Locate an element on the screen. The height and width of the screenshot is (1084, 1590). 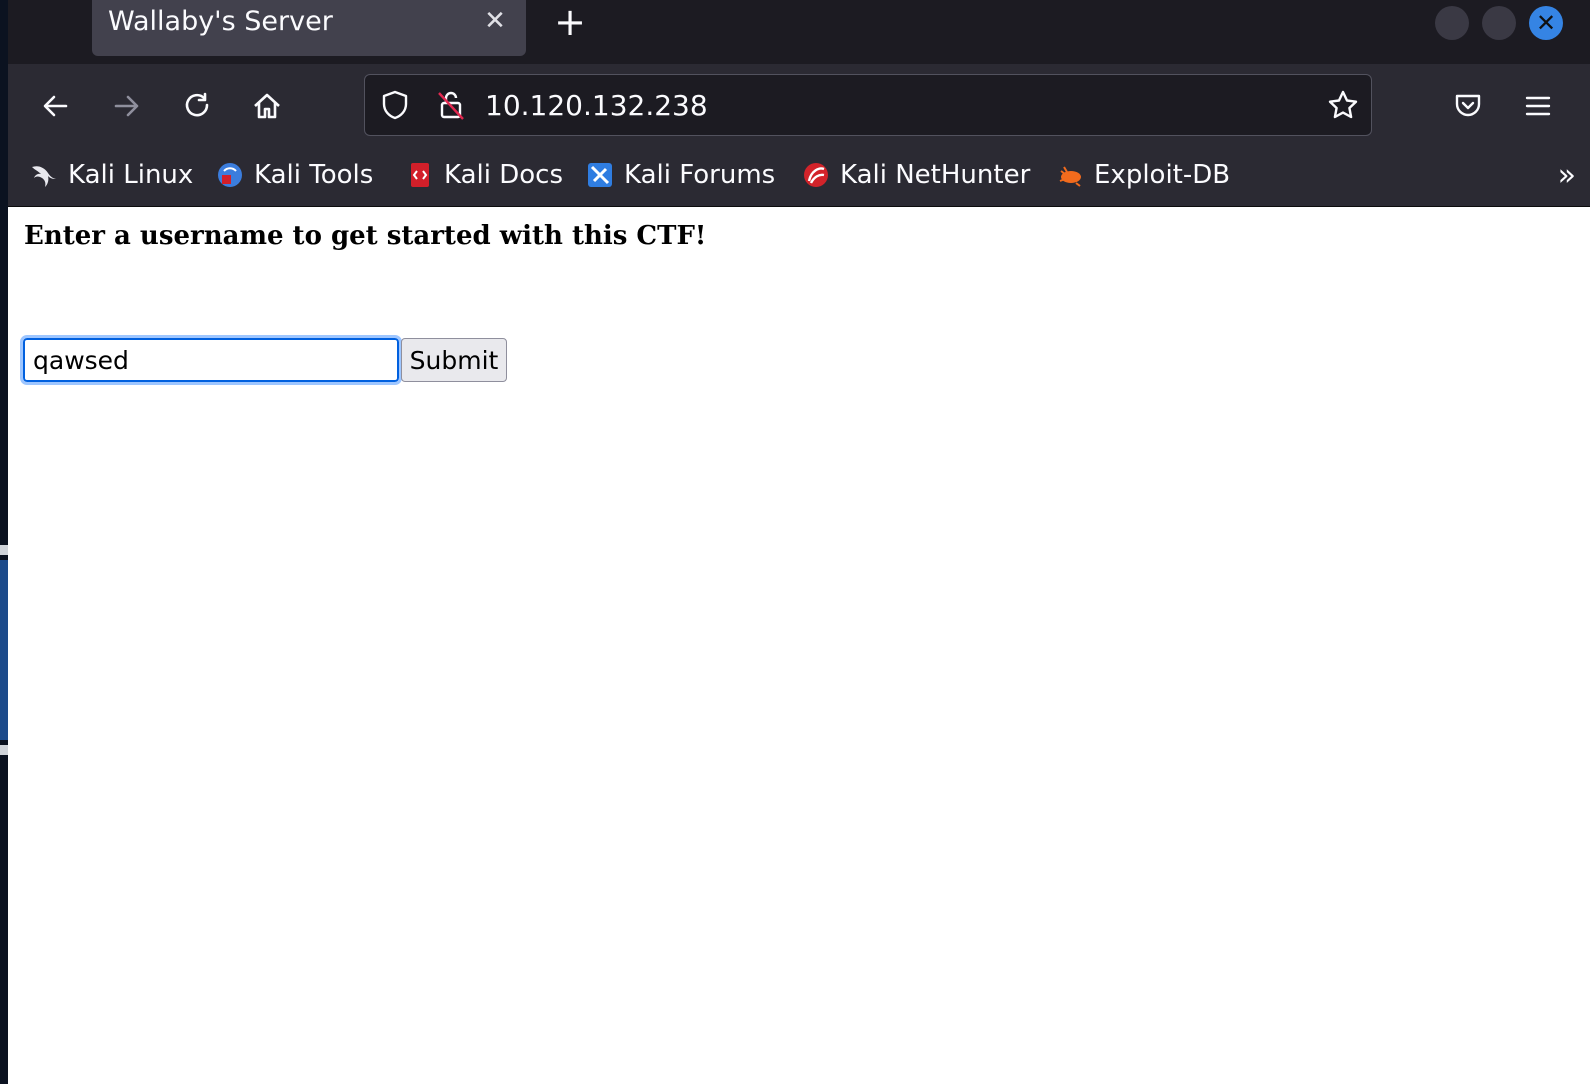
window-minimize-button is located at coordinates (1452, 23).